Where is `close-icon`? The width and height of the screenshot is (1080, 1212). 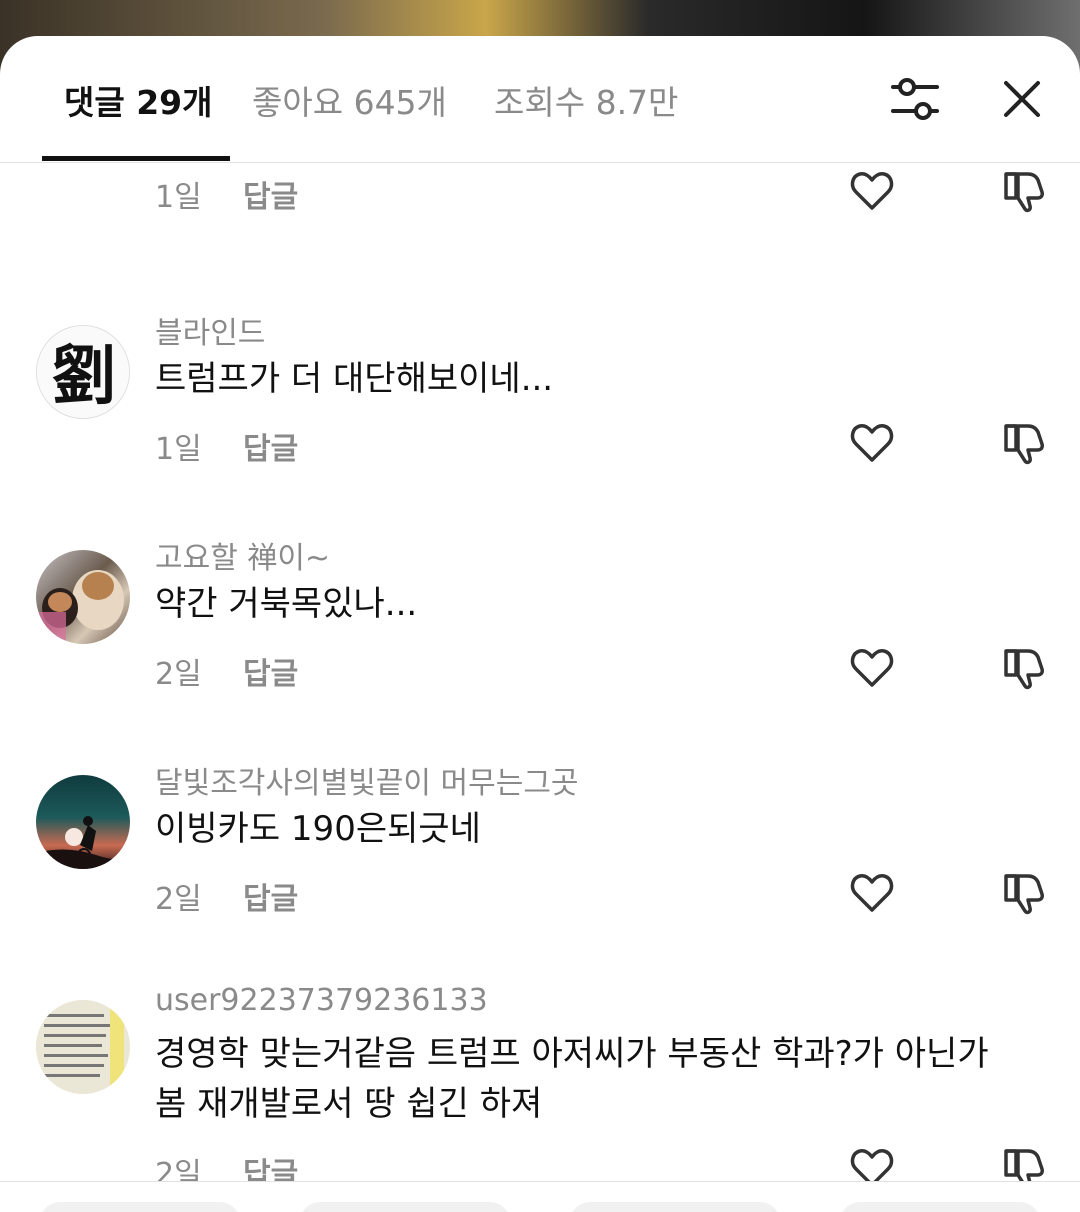 close-icon is located at coordinates (1022, 99).